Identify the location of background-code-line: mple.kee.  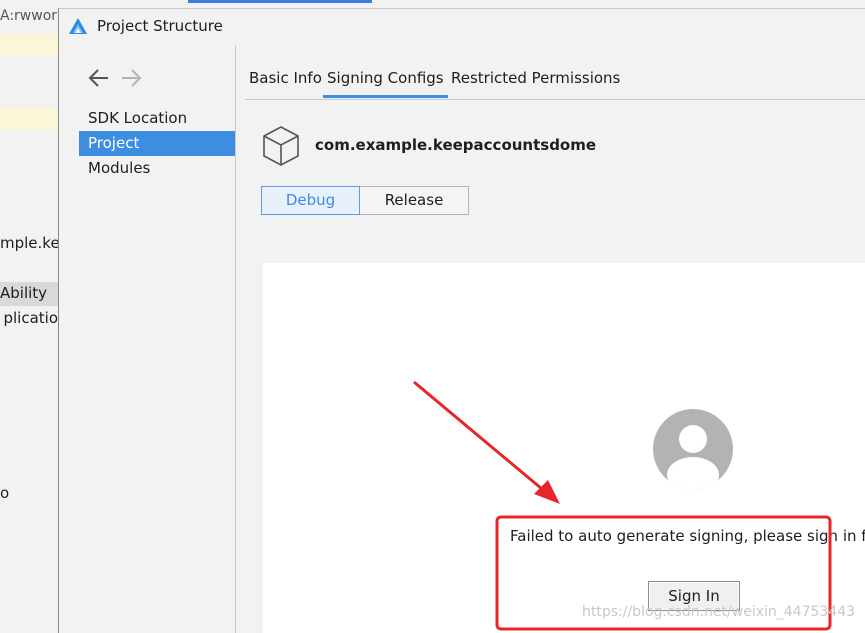
(29, 243).